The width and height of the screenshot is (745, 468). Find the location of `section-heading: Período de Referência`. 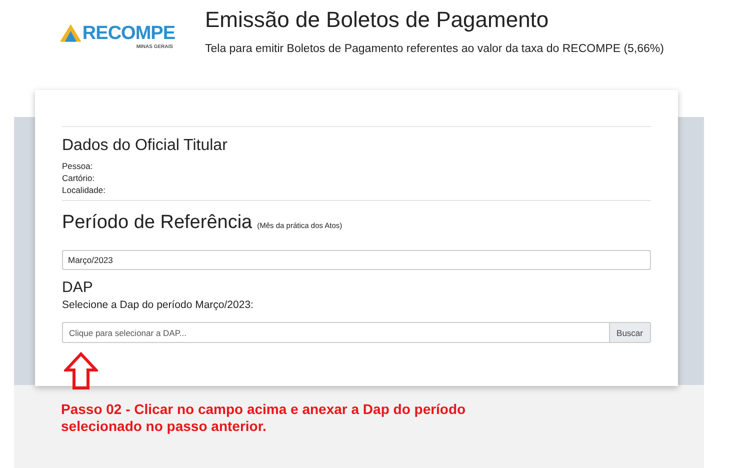

section-heading: Período de Referência is located at coordinates (157, 223).